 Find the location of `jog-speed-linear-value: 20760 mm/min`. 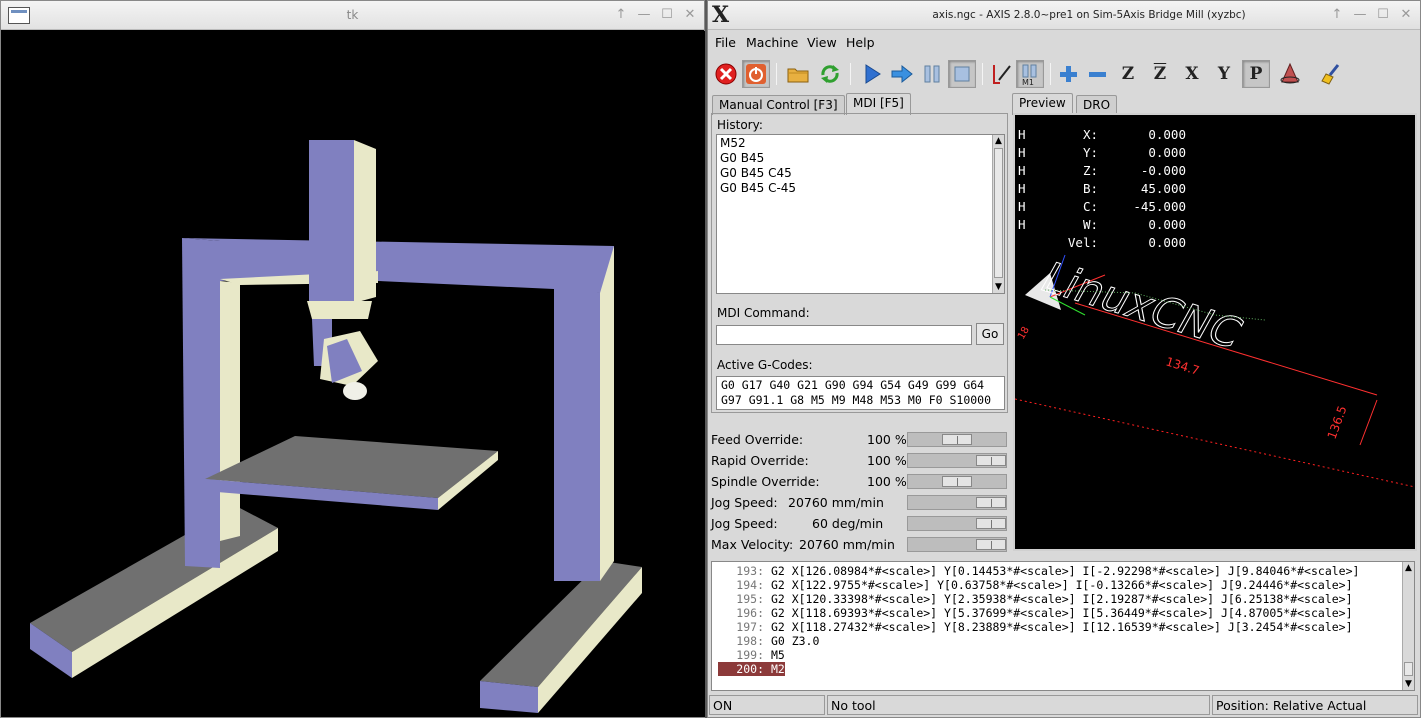

jog-speed-linear-value: 20760 mm/min is located at coordinates (836, 502).